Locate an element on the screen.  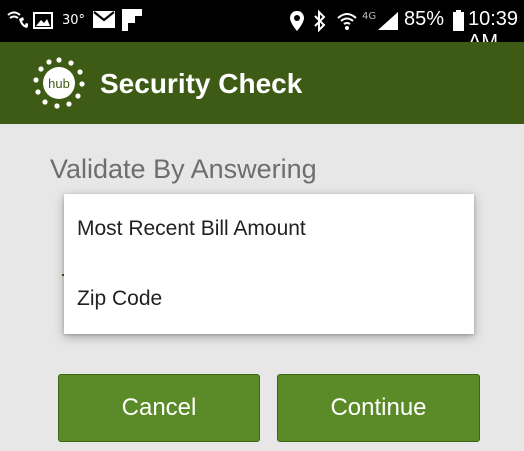
wifi-calling-icon is located at coordinates (17, 19).